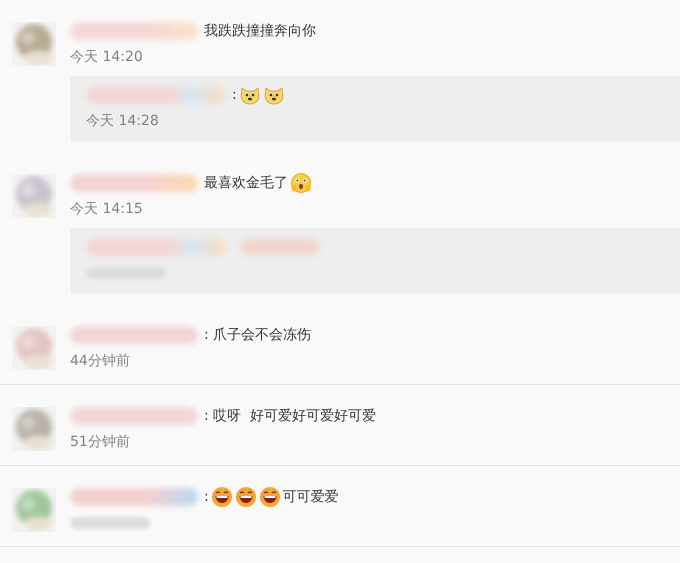 The height and width of the screenshot is (563, 680). I want to click on timestamp: 51分钟前, so click(100, 442).